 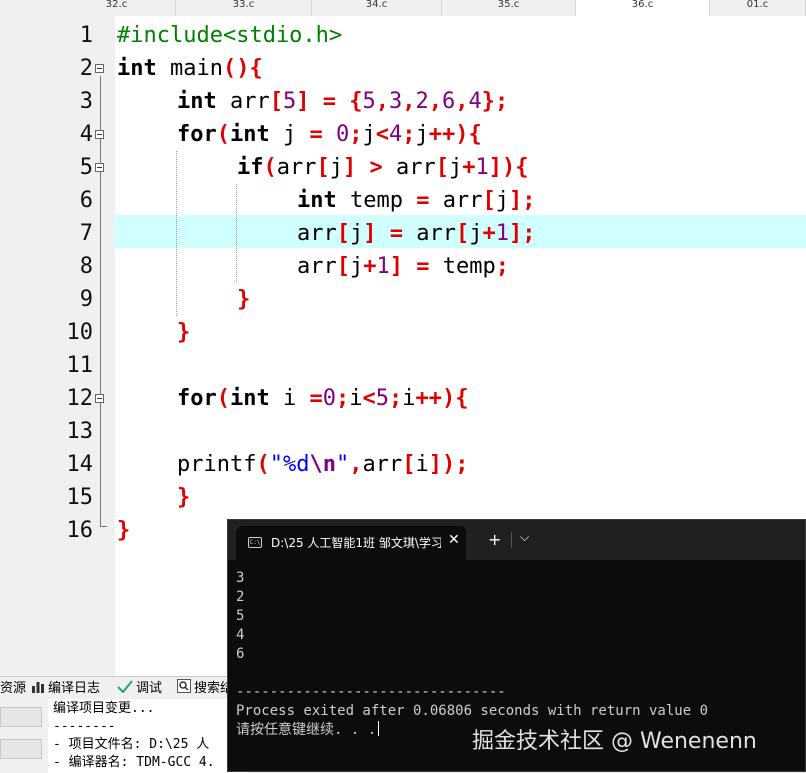 What do you see at coordinates (86, 134) in the screenshot?
I see `line-number: 4` at bounding box center [86, 134].